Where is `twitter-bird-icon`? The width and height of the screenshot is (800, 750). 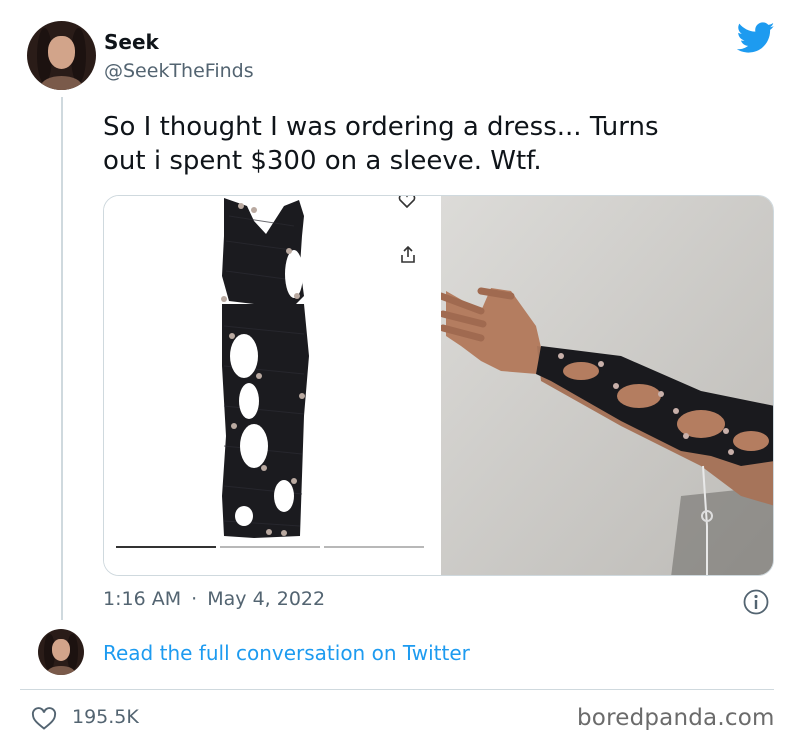
twitter-bird-icon is located at coordinates (756, 38).